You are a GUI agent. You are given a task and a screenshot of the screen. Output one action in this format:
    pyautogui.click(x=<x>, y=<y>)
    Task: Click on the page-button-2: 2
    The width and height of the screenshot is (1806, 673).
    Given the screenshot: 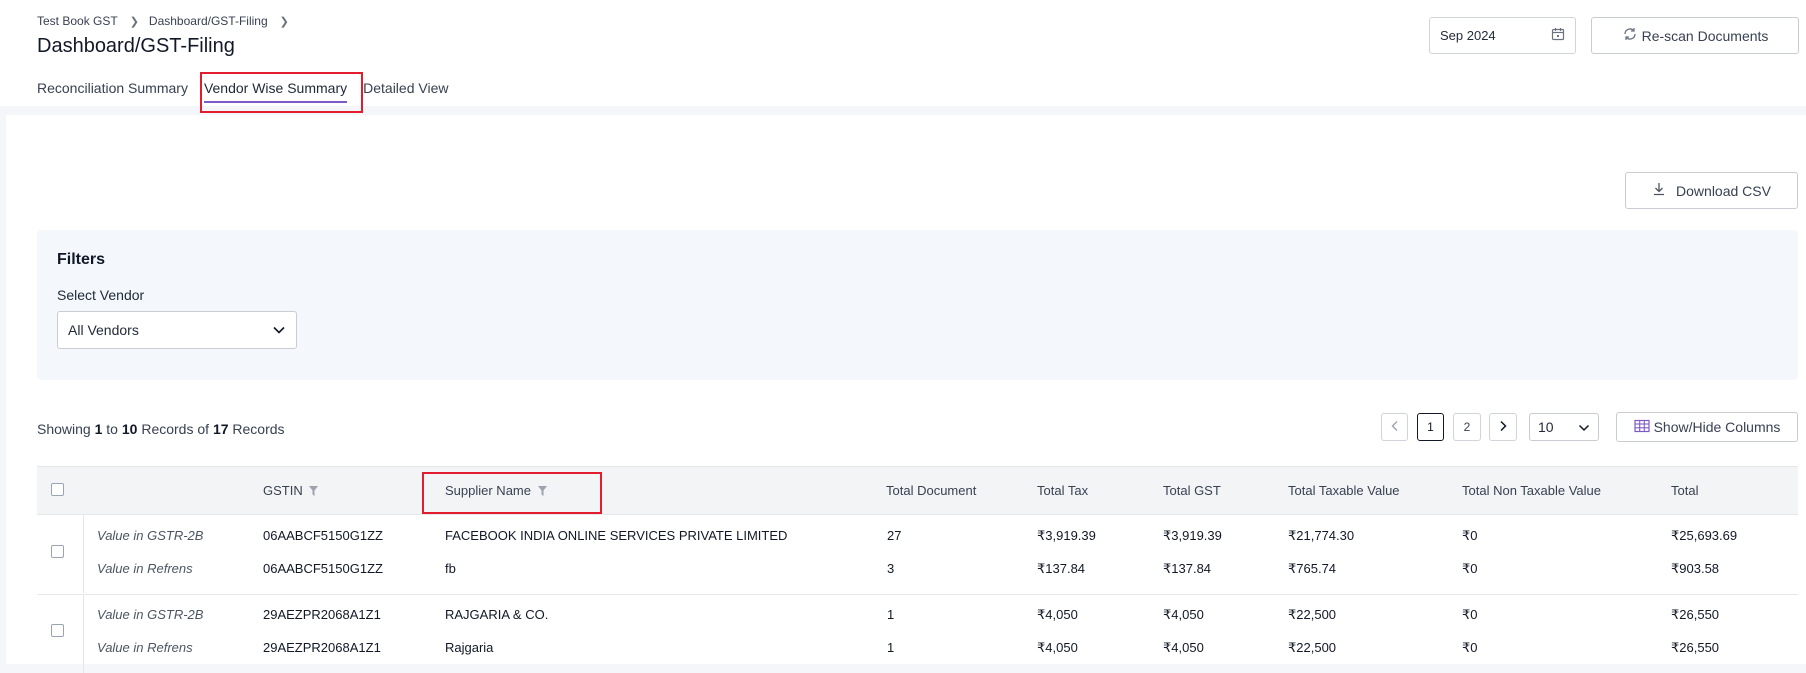 What is the action you would take?
    pyautogui.click(x=1467, y=427)
    